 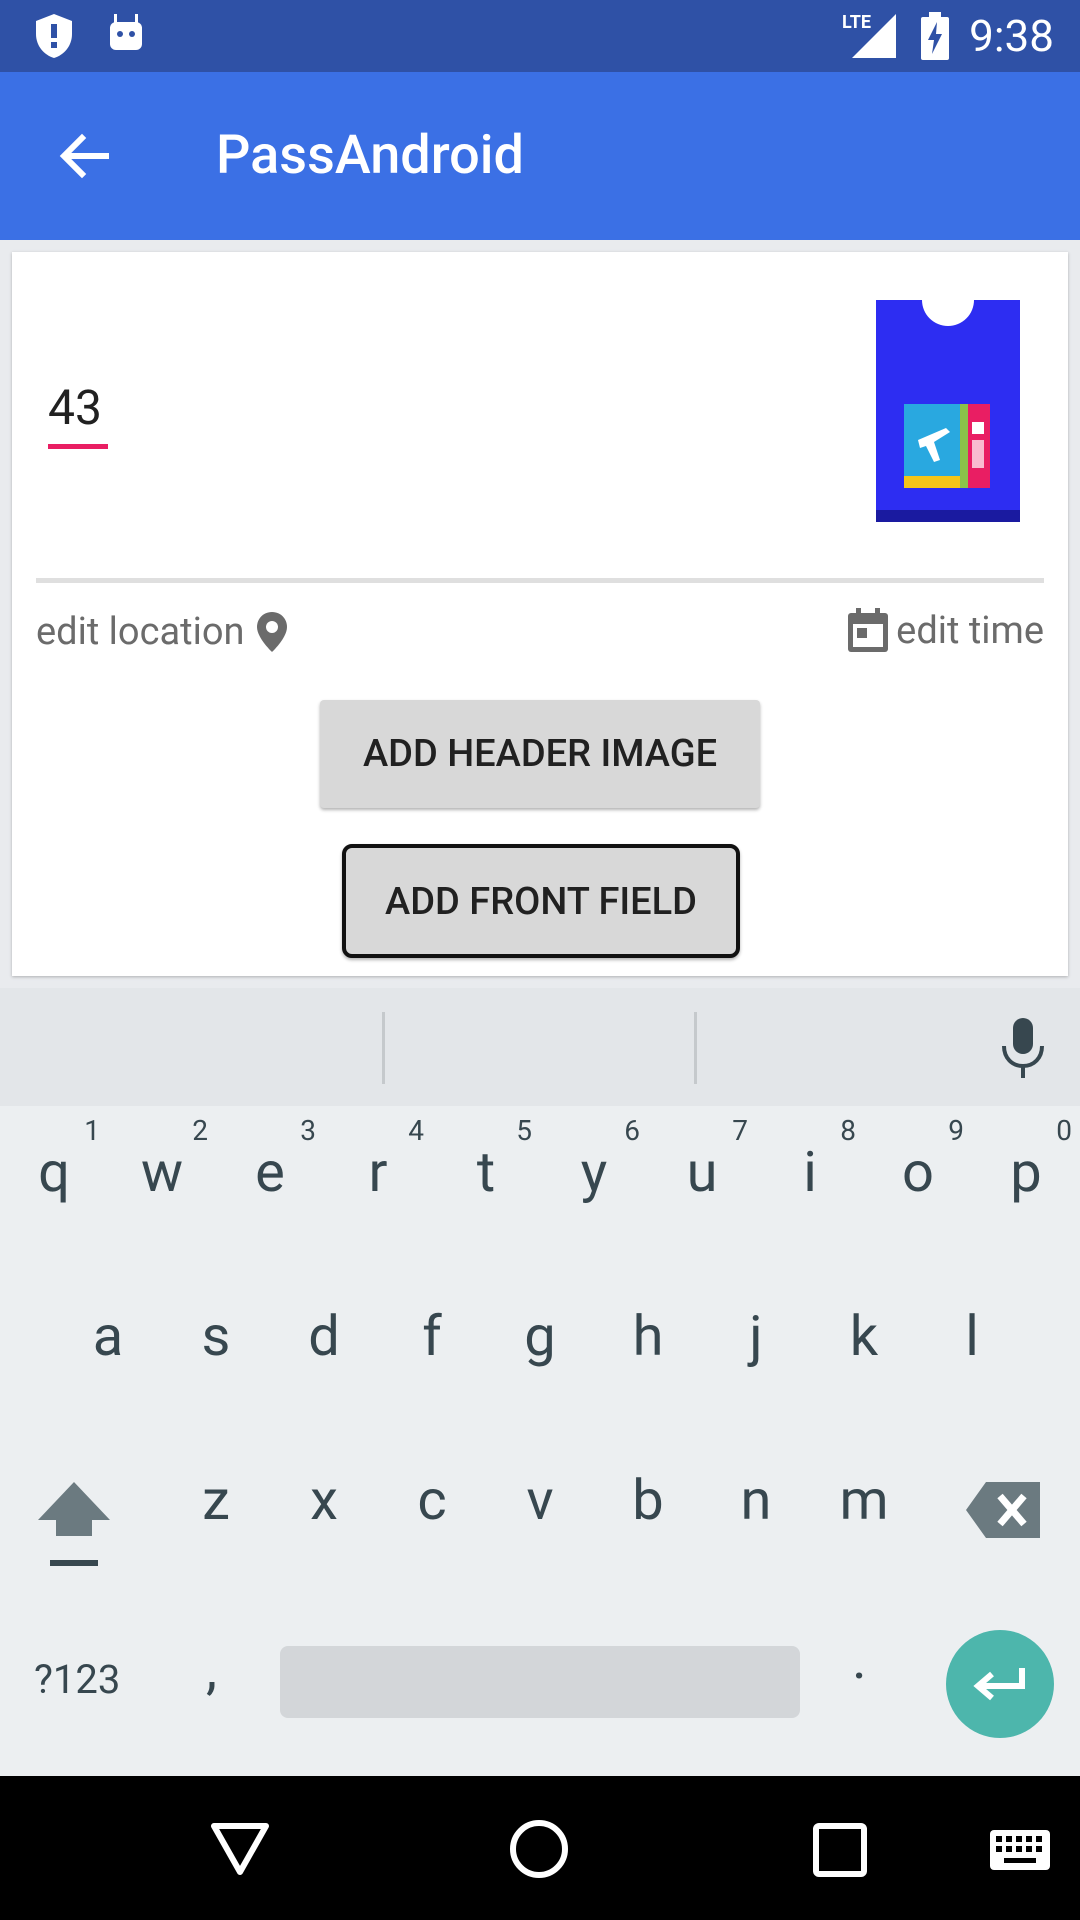 What do you see at coordinates (1004, 1510) in the screenshot?
I see `backspace-icon` at bounding box center [1004, 1510].